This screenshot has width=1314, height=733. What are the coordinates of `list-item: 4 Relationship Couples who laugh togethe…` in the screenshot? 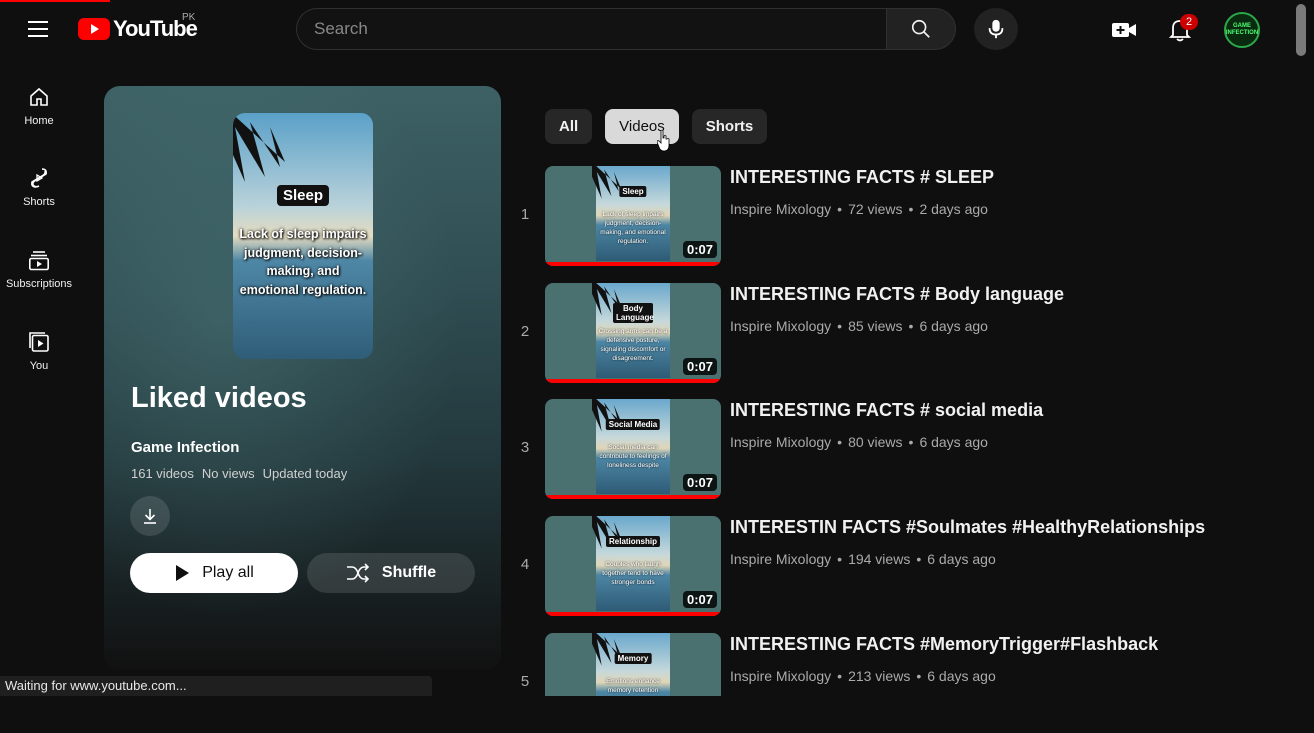 It's located at (890, 566).